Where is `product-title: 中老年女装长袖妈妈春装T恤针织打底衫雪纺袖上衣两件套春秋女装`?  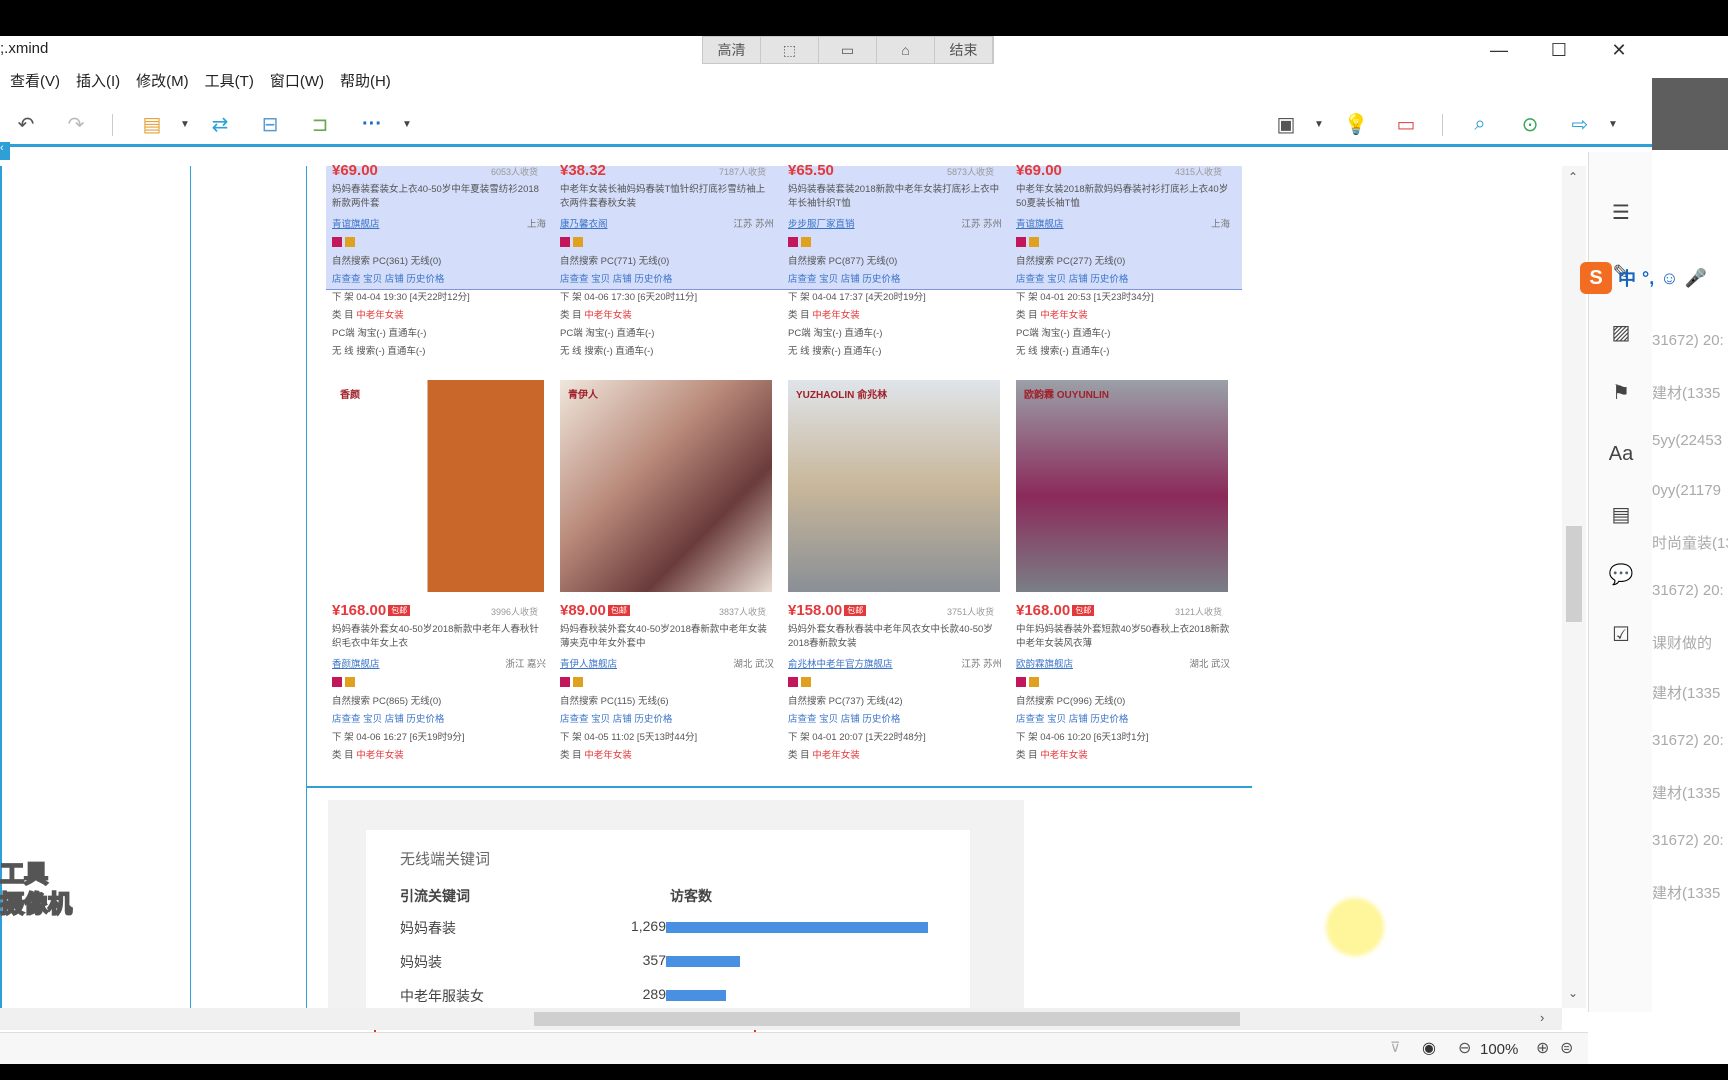 product-title: 中老年女装长袖妈妈春装T恤针织打底衫雪纺袖上衣两件套春秋女装 is located at coordinates (667, 197).